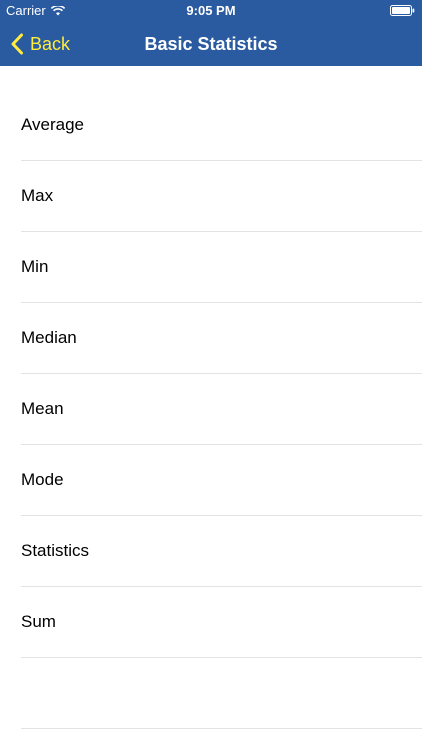 The height and width of the screenshot is (750, 422). Describe the element at coordinates (221, 125) in the screenshot. I see `list-item-average: Average` at that location.